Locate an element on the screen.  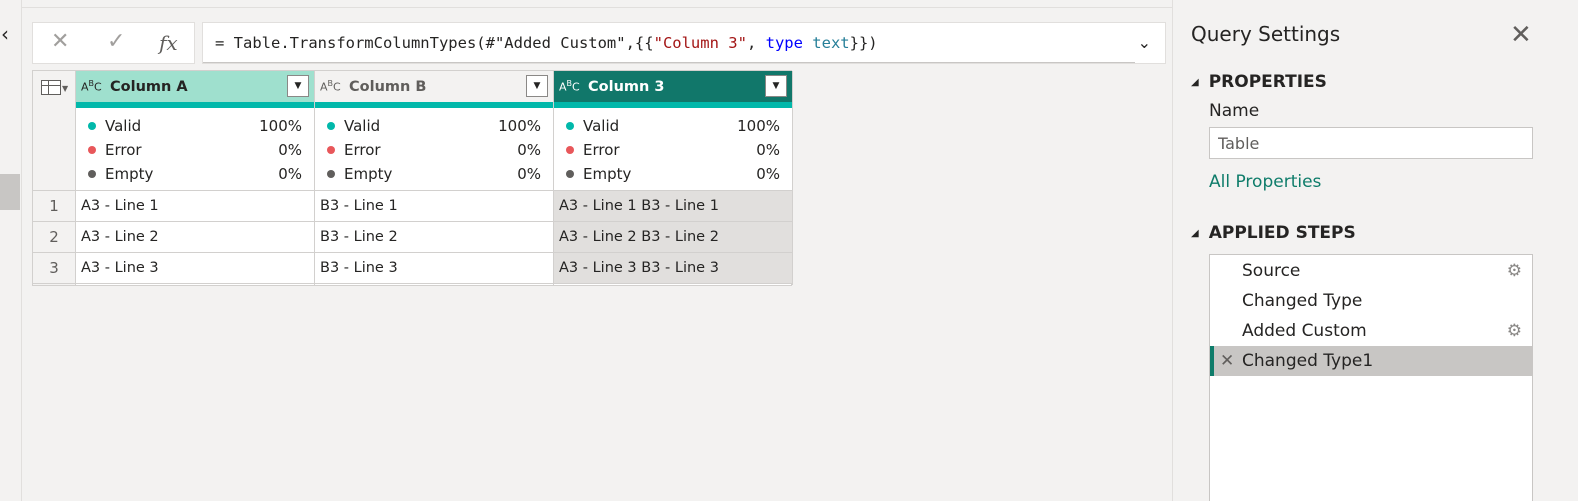
expand-formula-chevron-icon: ⌄ is located at coordinates (1144, 42).